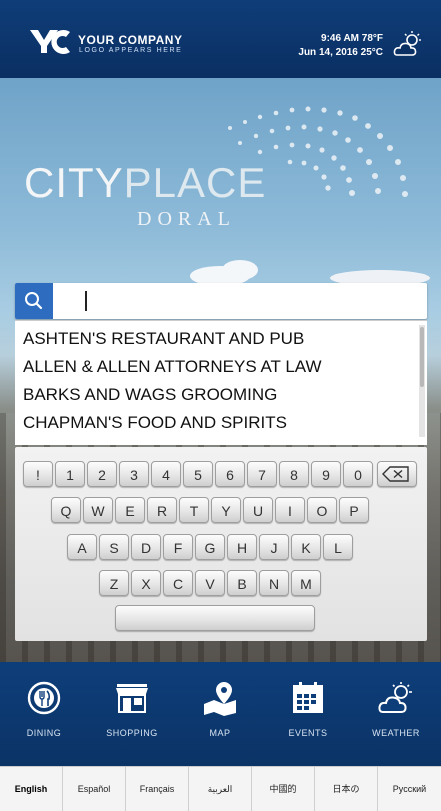 The height and width of the screenshot is (811, 441). Describe the element at coordinates (102, 474) in the screenshot. I see `key-2: 2` at that location.